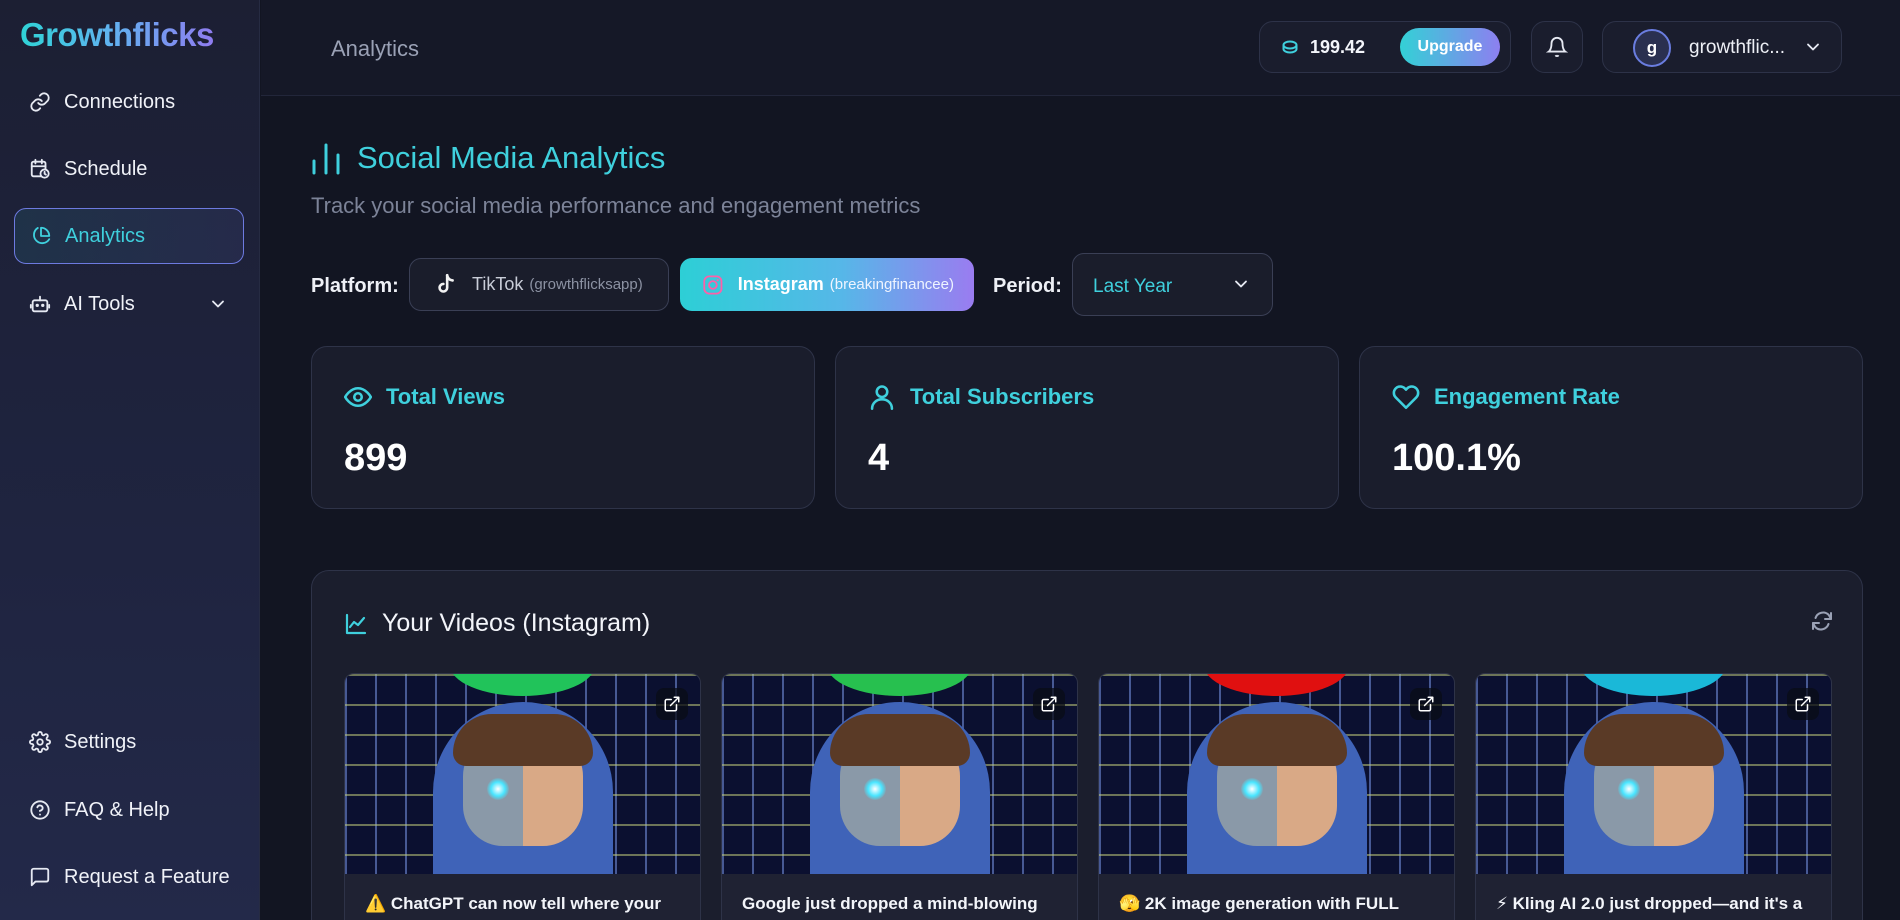  I want to click on eye-icon, so click(358, 397).